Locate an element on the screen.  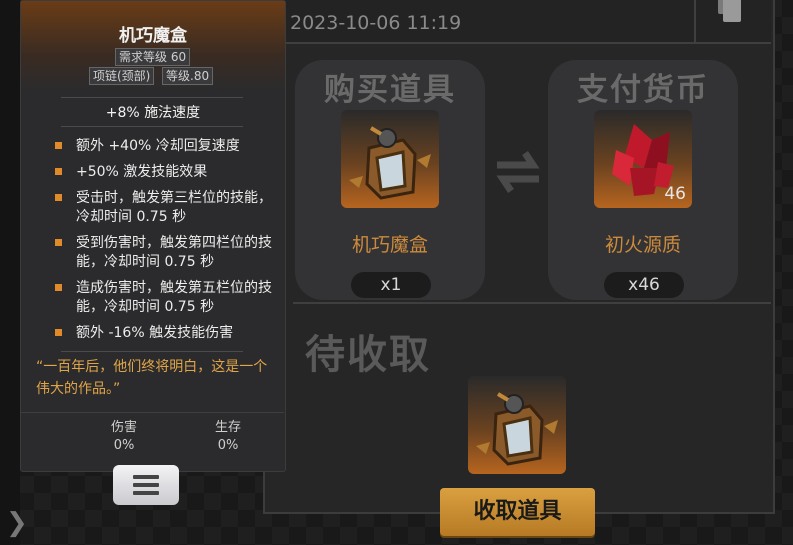
pay-title: 支付货币 is located at coordinates (643, 90).